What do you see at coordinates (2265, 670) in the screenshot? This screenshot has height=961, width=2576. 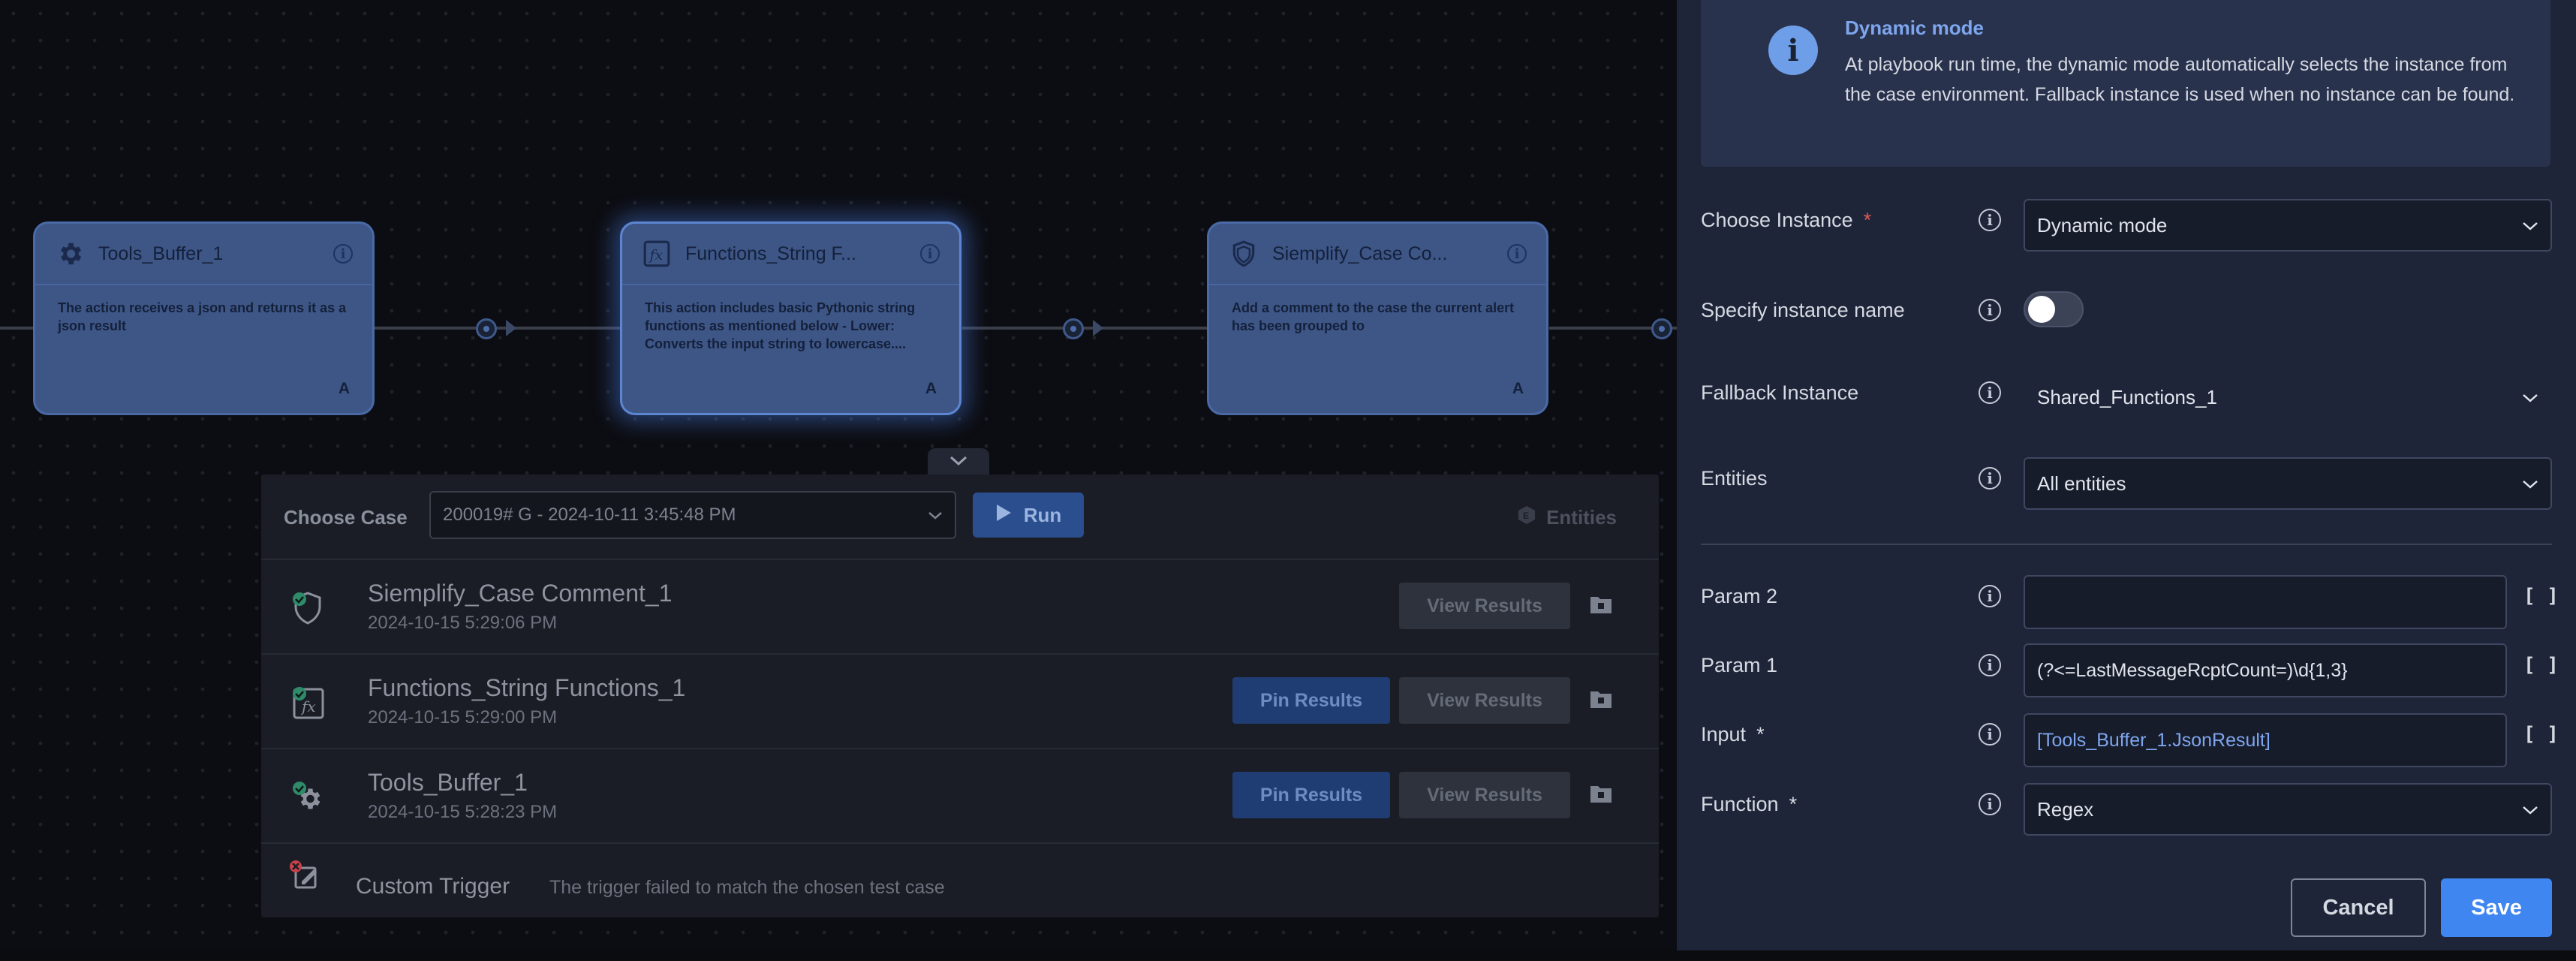 I see `param1-input: (?<=LastMessageRcptCount=)\d{1,3}` at bounding box center [2265, 670].